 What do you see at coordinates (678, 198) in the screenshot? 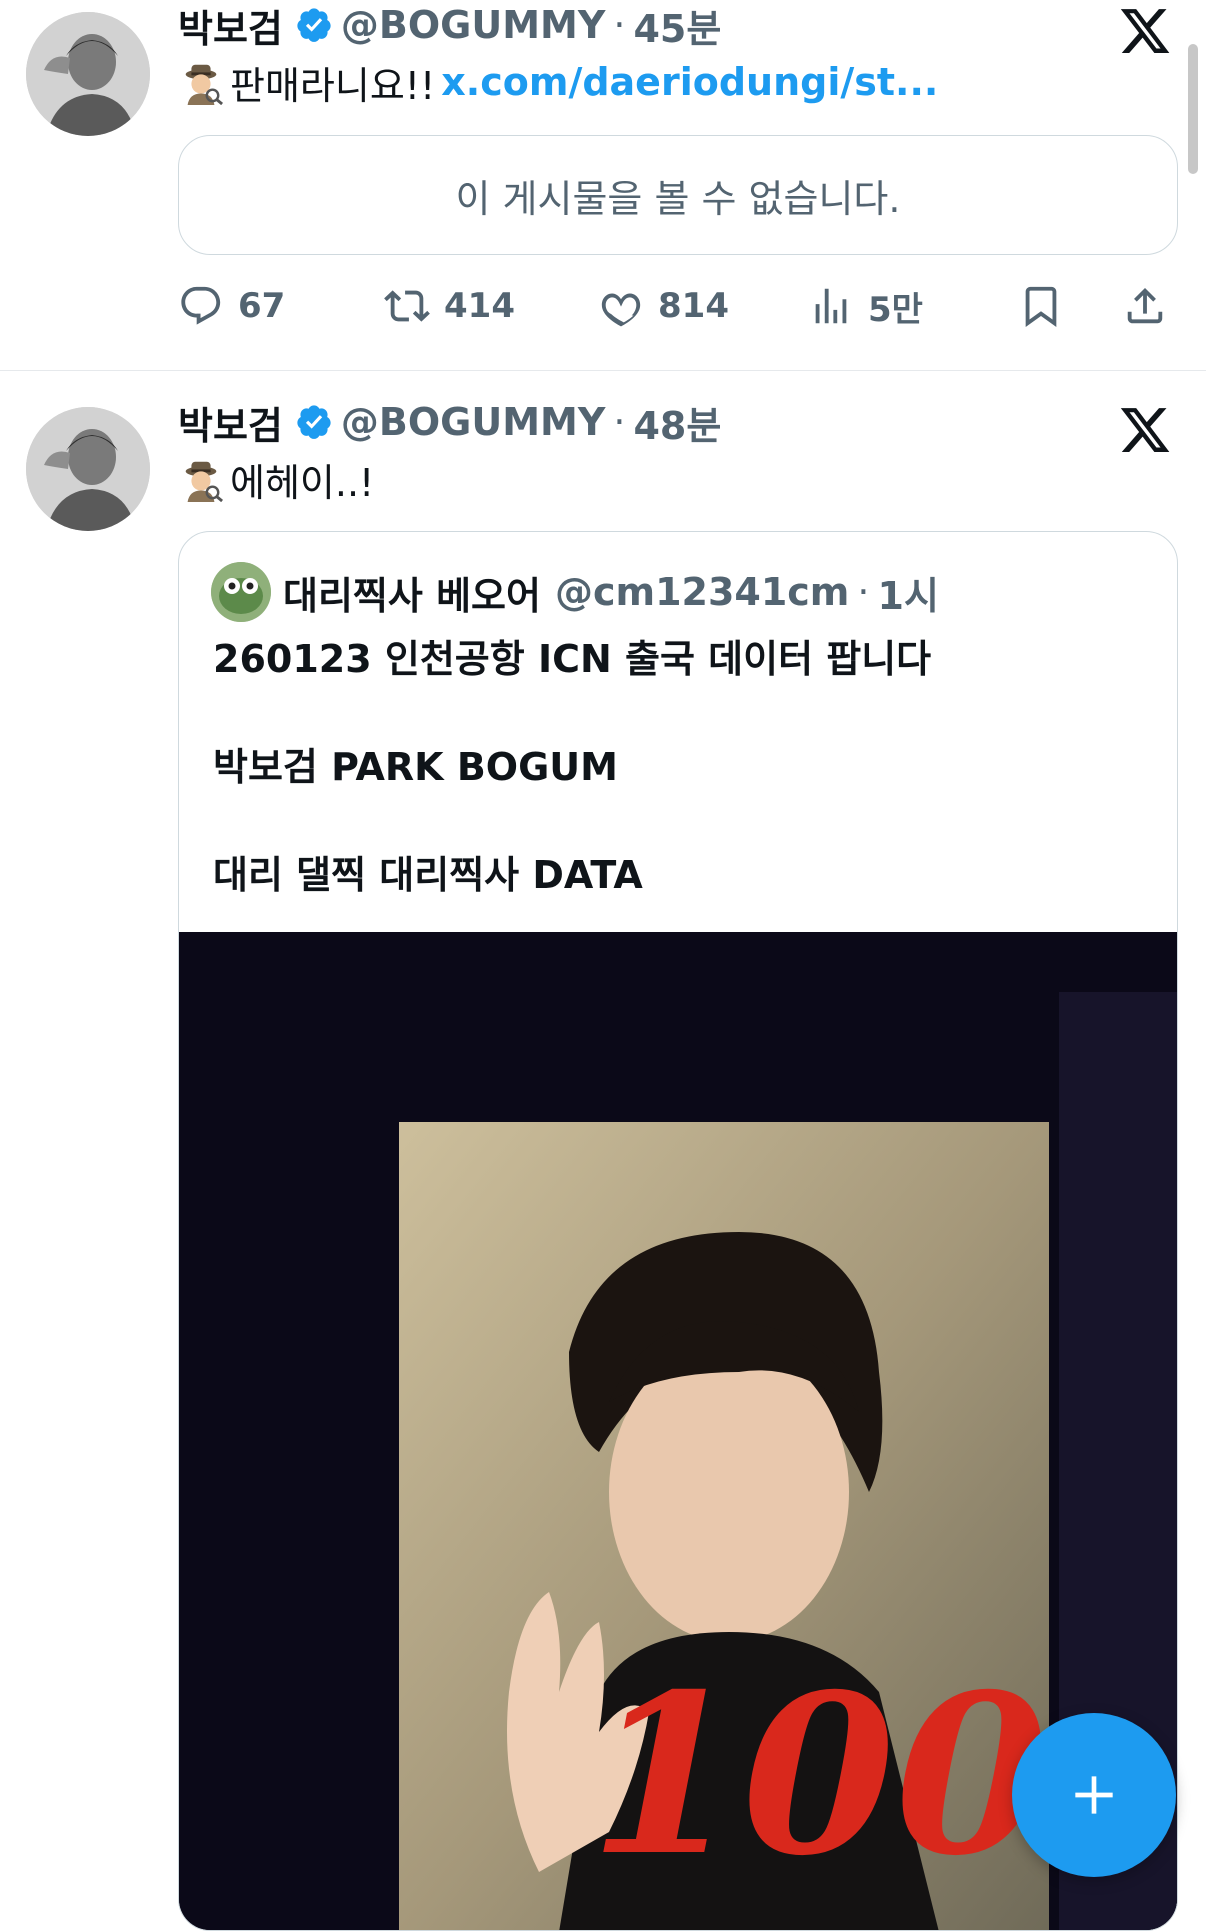
I see `unavailable-post-text: 이 게시물을 볼 수 없습니다.` at bounding box center [678, 198].